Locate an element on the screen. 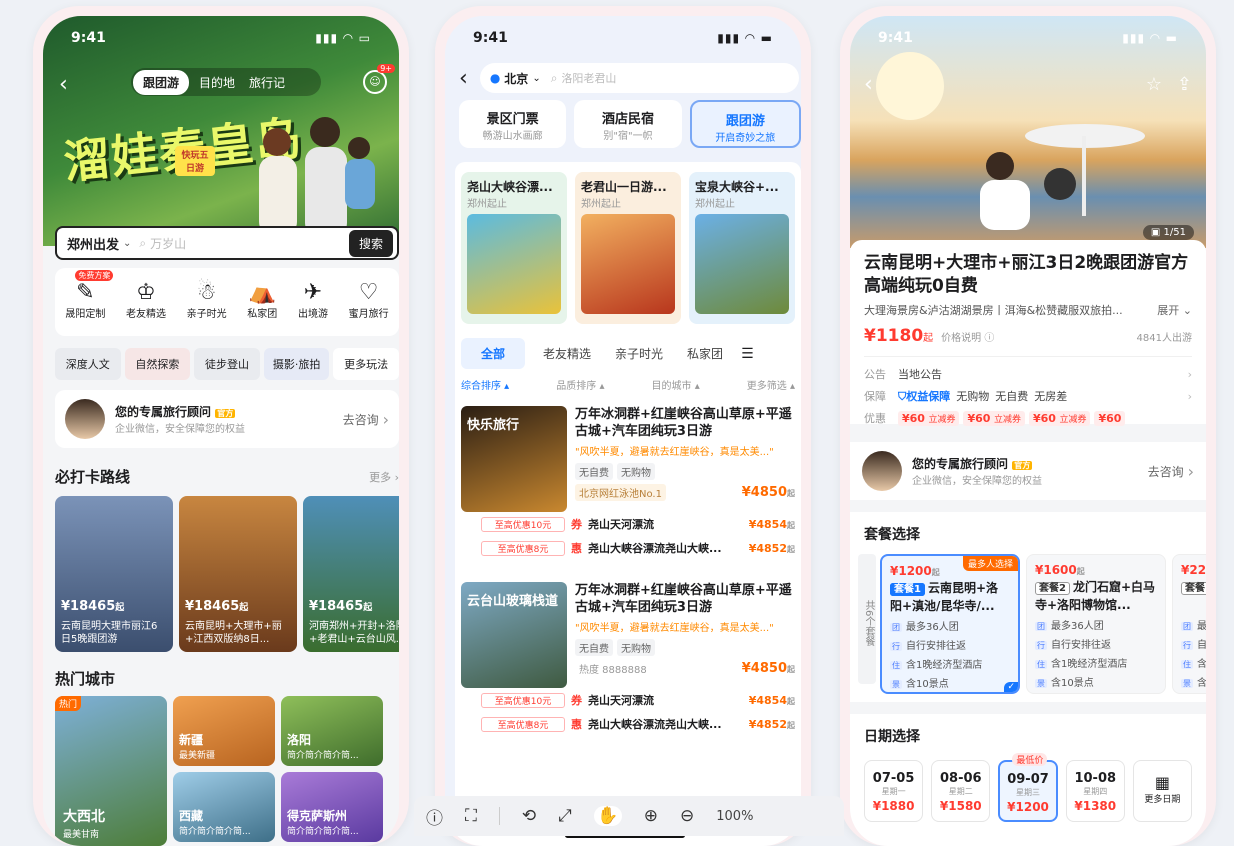  pick-card: 宝泉大峡谷+... 郑州起止 is located at coordinates (742, 248).